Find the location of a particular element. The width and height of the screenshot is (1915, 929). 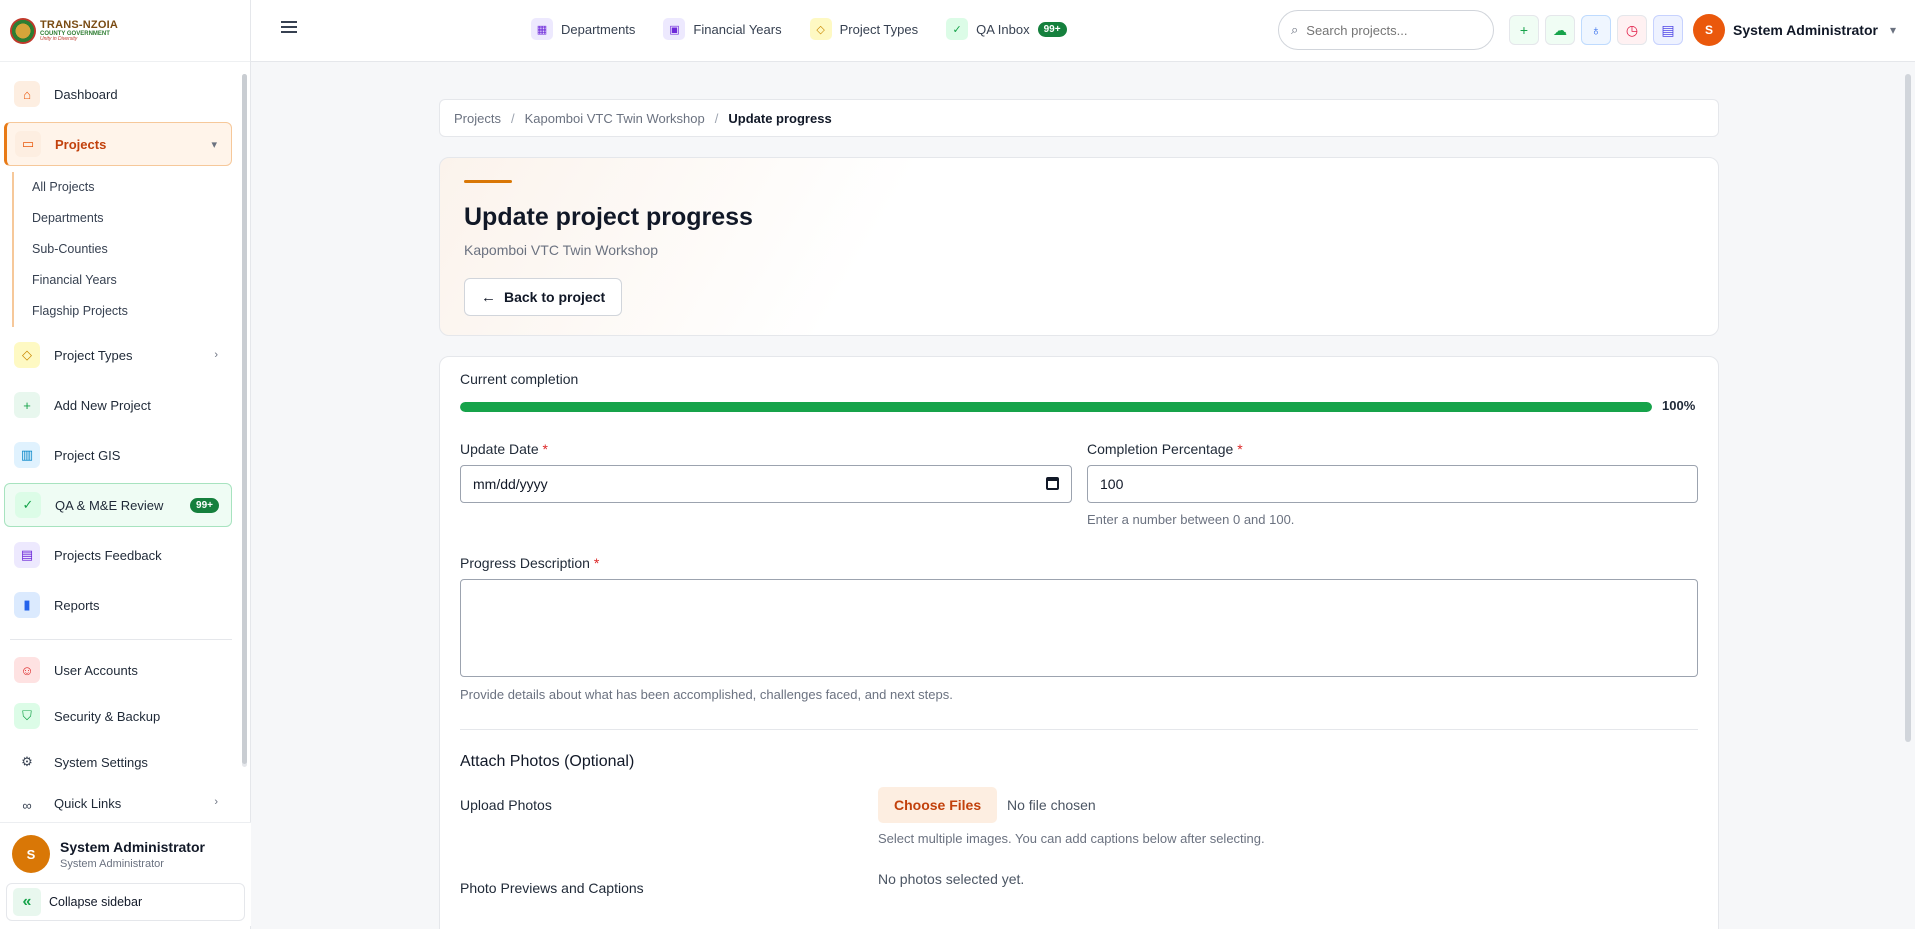

completion-percentage-value: 100 is located at coordinates (1112, 484).